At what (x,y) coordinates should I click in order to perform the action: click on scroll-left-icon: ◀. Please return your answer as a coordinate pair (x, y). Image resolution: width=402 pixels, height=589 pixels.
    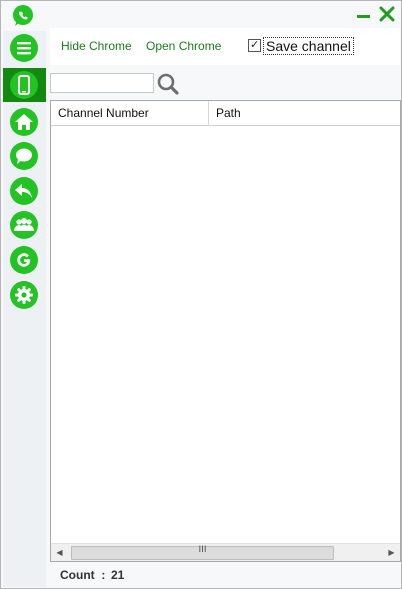
    Looking at the image, I should click on (59, 552).